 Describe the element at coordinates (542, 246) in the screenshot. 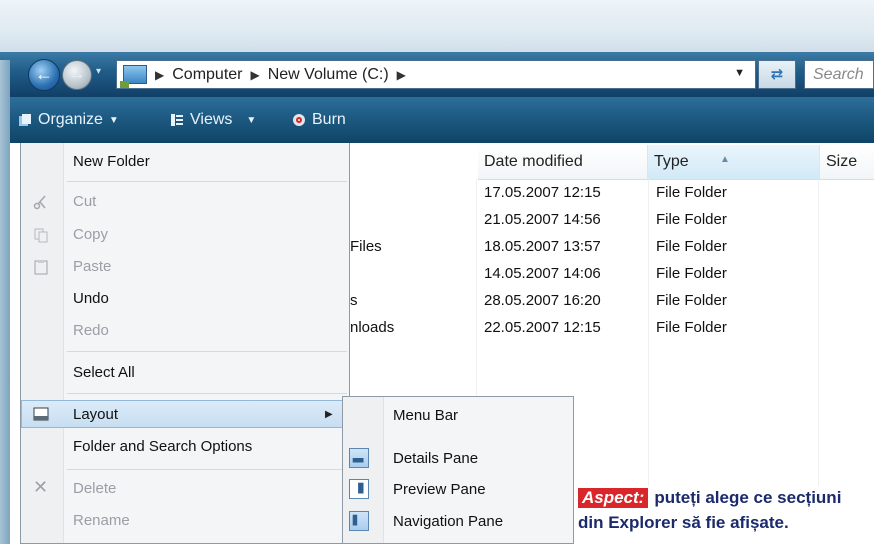

I see `row-date: 18.05.2007 13:57` at that location.